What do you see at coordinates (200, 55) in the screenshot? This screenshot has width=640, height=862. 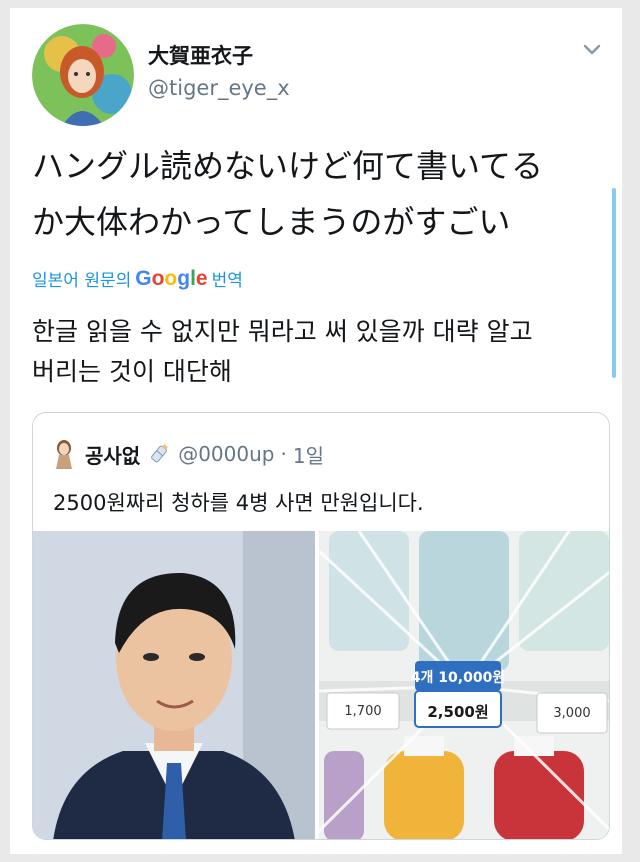 I see `display-name: 大賀亜衣子` at bounding box center [200, 55].